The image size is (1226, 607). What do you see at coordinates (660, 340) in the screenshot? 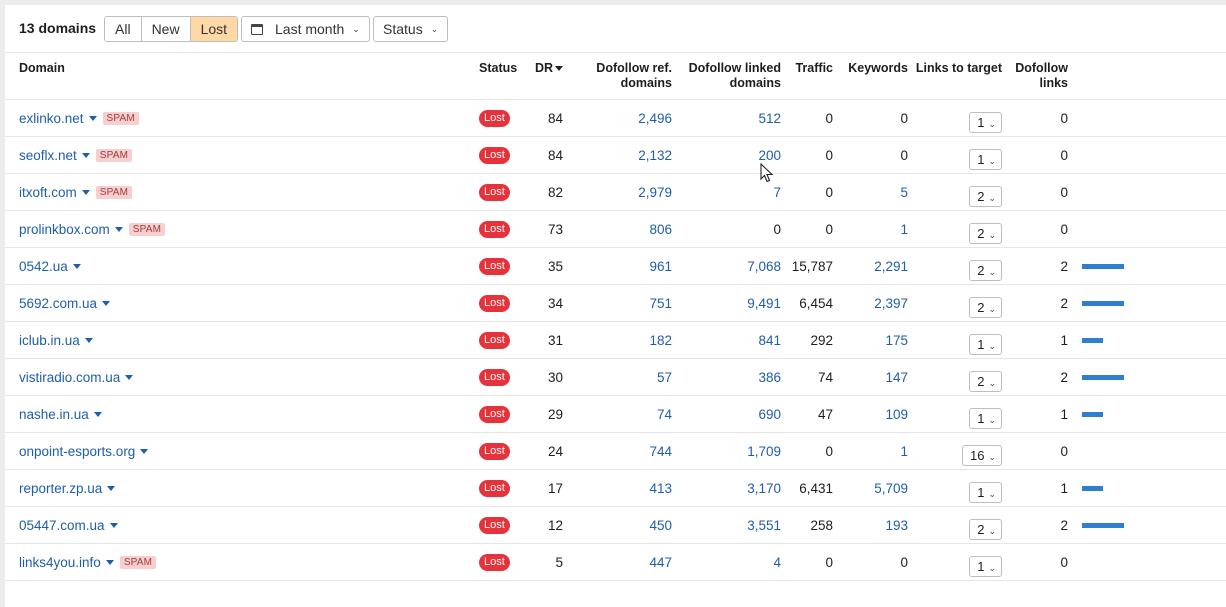
I see `ref-domains-link: 182` at bounding box center [660, 340].